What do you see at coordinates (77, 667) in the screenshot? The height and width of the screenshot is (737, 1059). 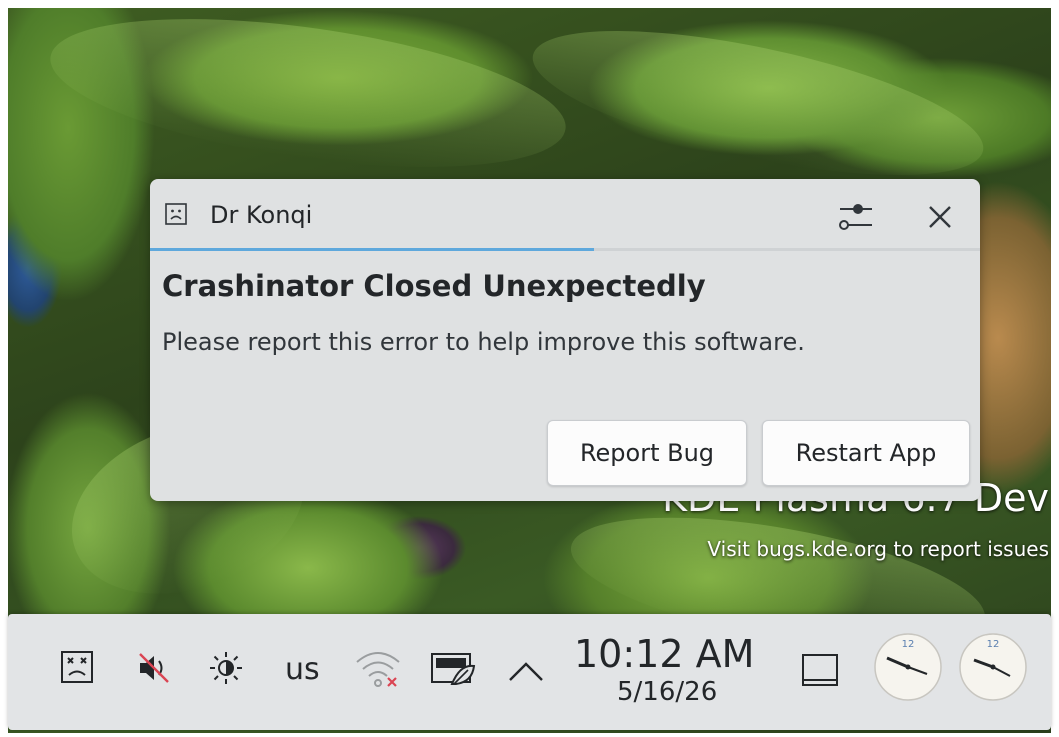 I see `crash-notifier-icon` at bounding box center [77, 667].